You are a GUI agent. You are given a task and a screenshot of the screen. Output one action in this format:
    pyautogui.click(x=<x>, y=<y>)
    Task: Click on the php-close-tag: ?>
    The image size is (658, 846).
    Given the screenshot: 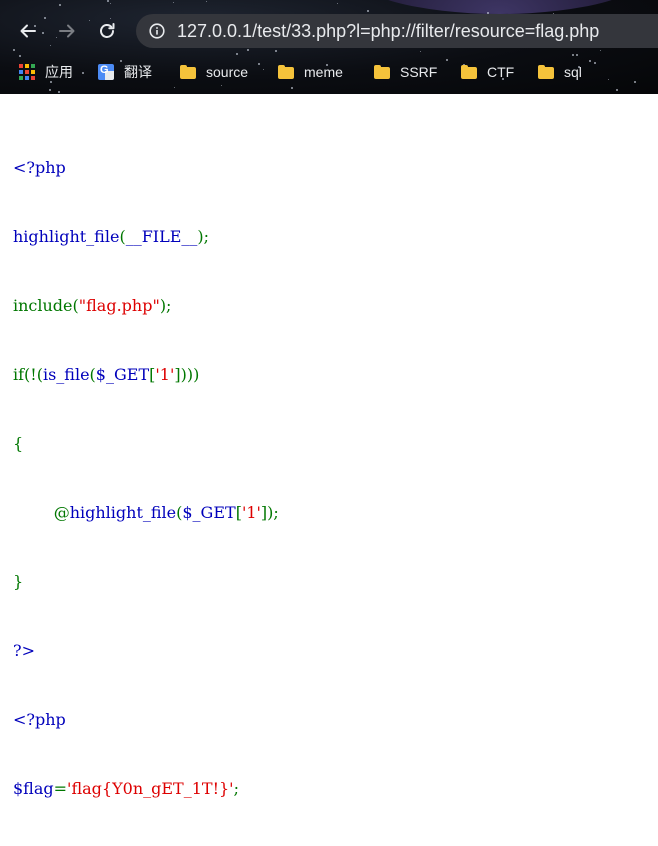 What is the action you would take?
    pyautogui.click(x=24, y=650)
    